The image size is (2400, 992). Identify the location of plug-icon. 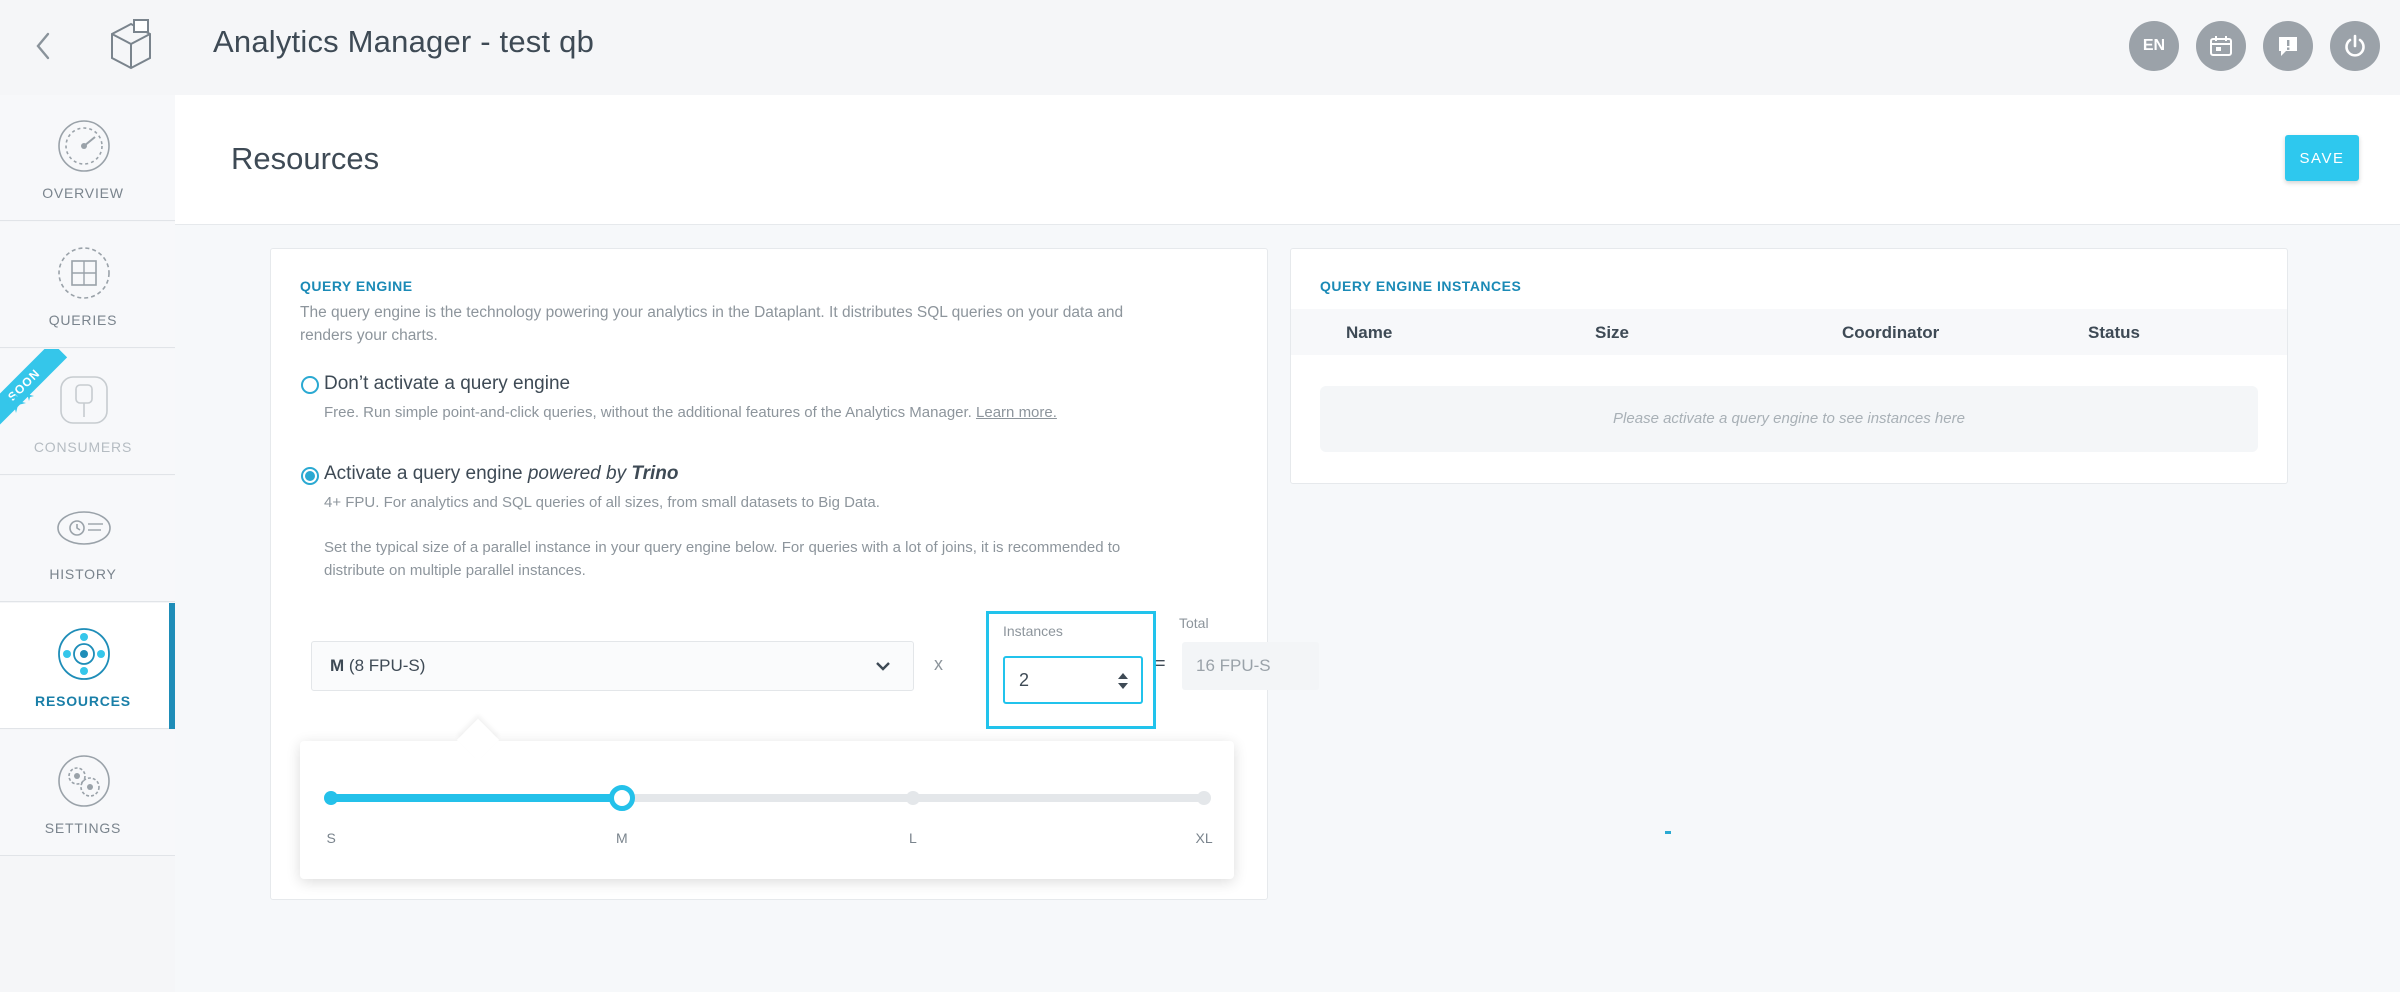
(84, 400).